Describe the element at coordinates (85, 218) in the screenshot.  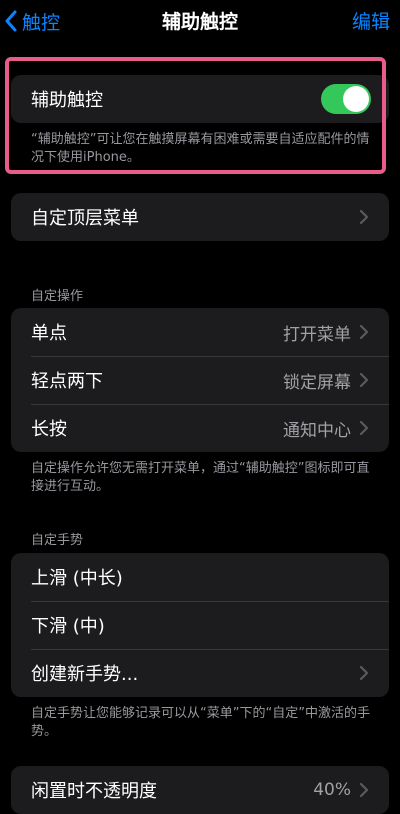
I see `customize-top-menu-label: 自定顶层菜单` at that location.